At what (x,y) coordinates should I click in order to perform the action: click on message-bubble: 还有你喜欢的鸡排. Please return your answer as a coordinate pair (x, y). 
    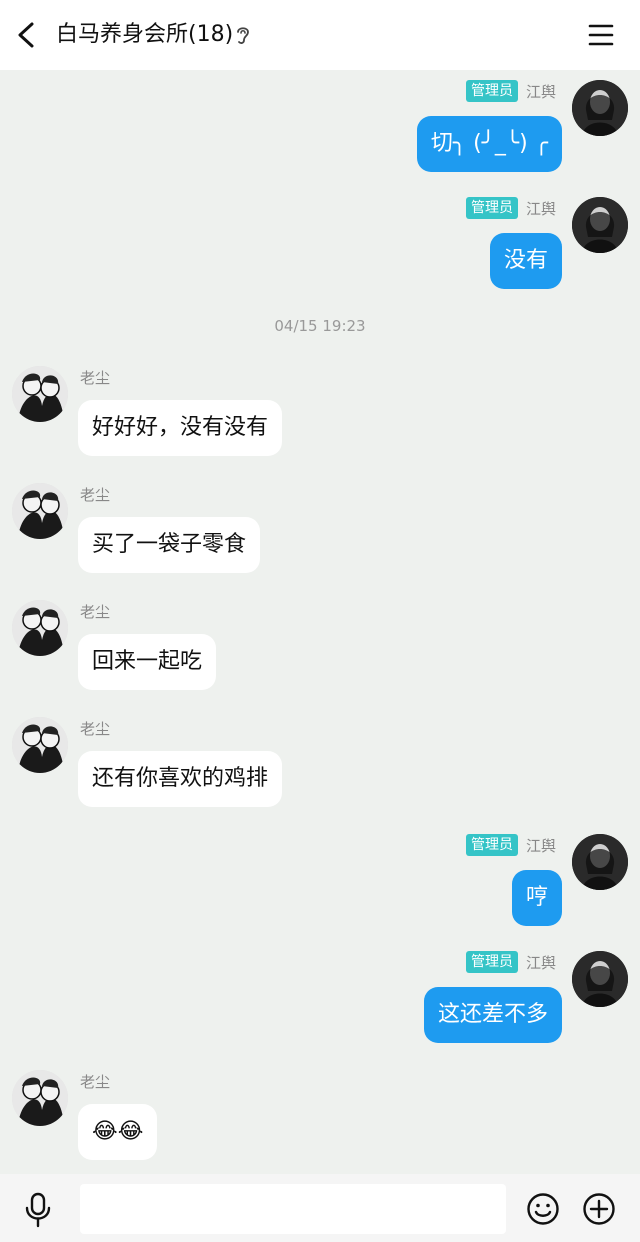
    Looking at the image, I should click on (180, 779).